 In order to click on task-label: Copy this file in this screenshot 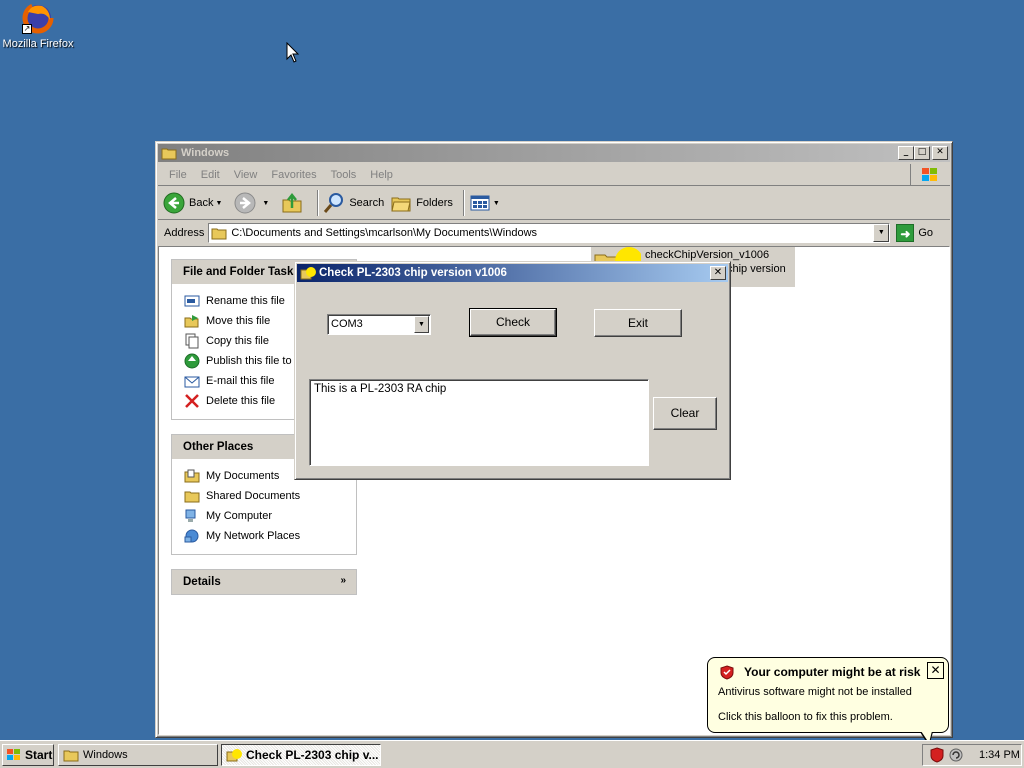, I will do `click(237, 341)`.